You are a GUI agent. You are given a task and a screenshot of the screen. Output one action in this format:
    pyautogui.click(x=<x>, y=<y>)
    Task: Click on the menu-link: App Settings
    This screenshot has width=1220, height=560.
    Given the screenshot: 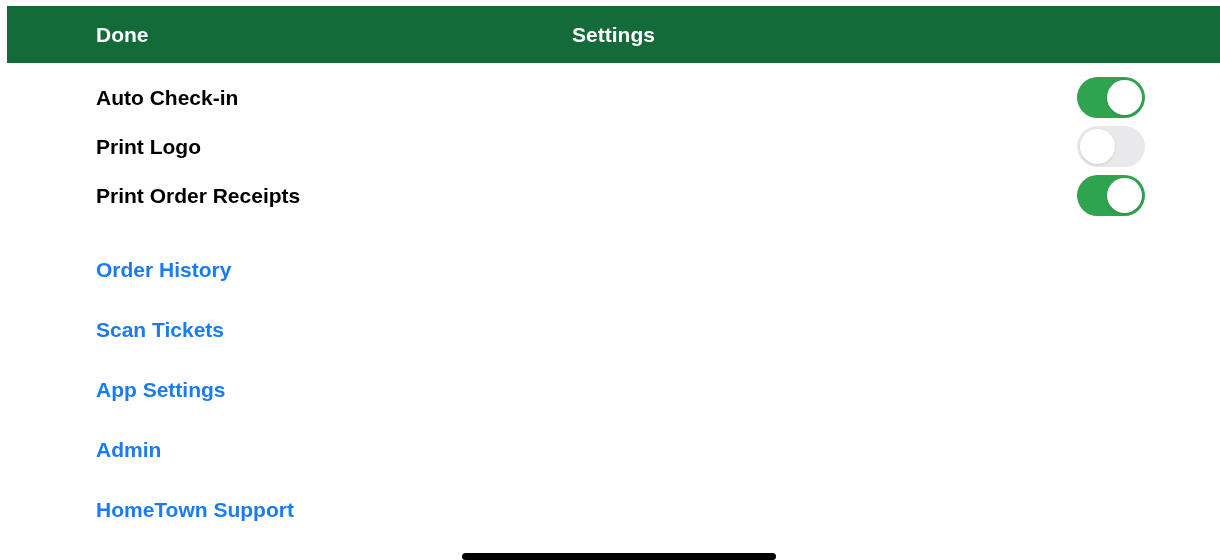 What is the action you would take?
    pyautogui.click(x=161, y=389)
    